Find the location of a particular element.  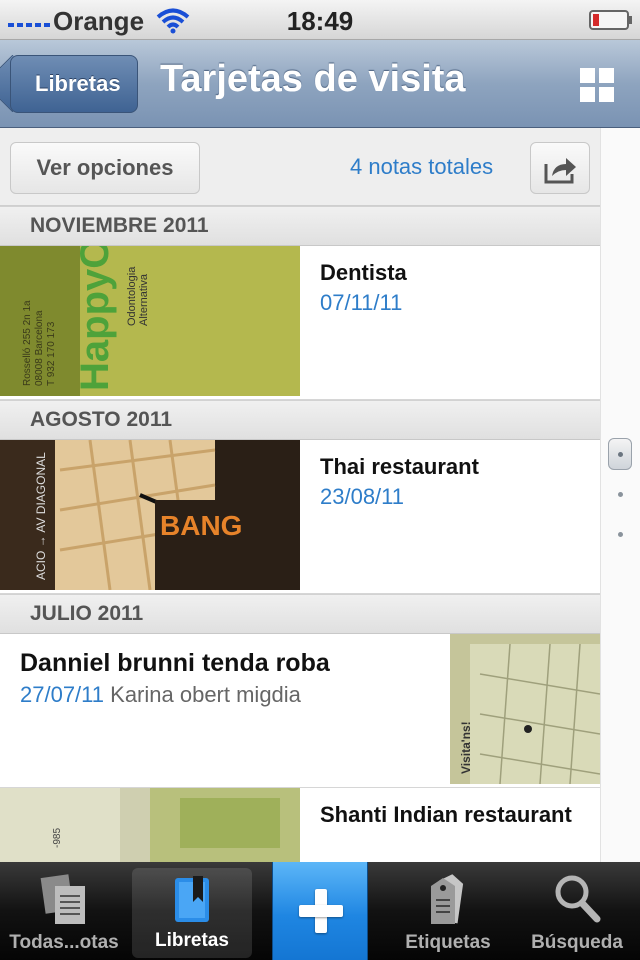

note-date: 27/07/11 is located at coordinates (62, 694).